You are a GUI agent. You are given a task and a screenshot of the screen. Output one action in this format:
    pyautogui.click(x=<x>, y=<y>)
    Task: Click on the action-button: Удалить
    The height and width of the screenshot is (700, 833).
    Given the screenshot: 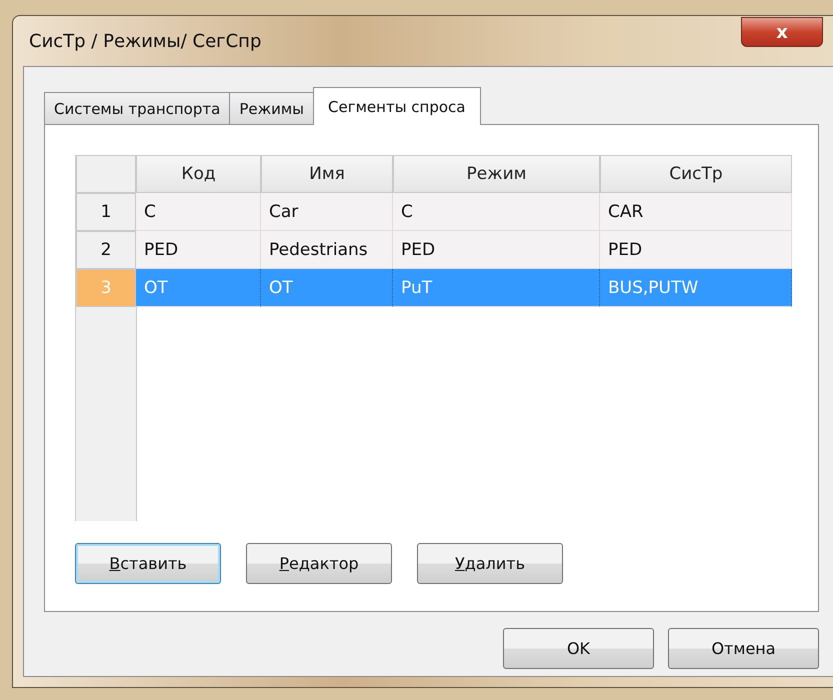 What is the action you would take?
    pyautogui.click(x=490, y=563)
    